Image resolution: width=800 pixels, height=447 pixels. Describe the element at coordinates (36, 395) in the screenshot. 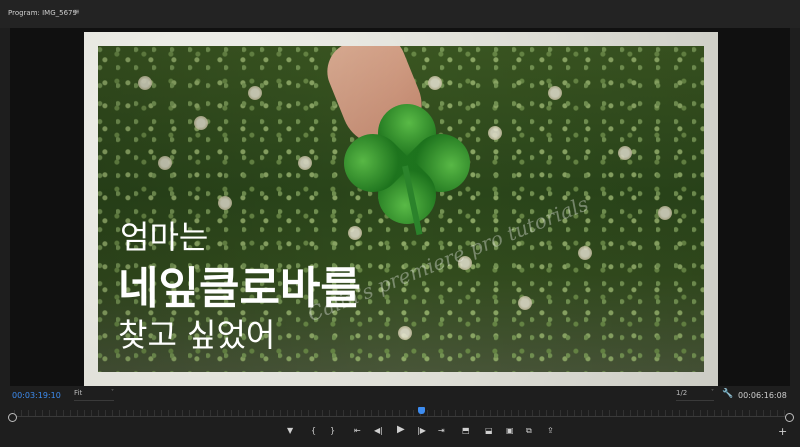

I see `current-timecode: 00:03:19:10` at that location.